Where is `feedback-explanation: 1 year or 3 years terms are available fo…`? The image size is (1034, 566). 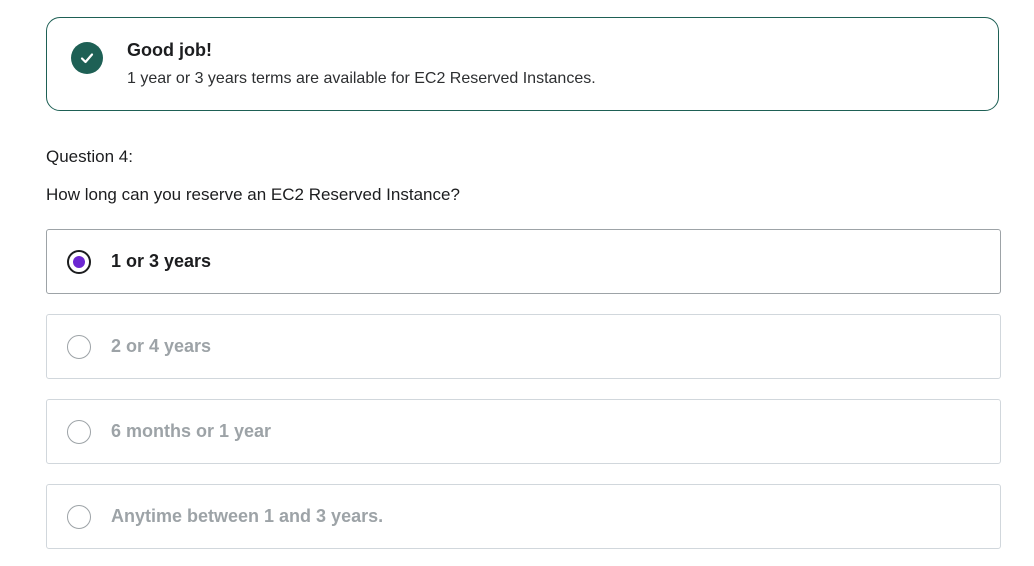 feedback-explanation: 1 year or 3 years terms are available fo… is located at coordinates (361, 78).